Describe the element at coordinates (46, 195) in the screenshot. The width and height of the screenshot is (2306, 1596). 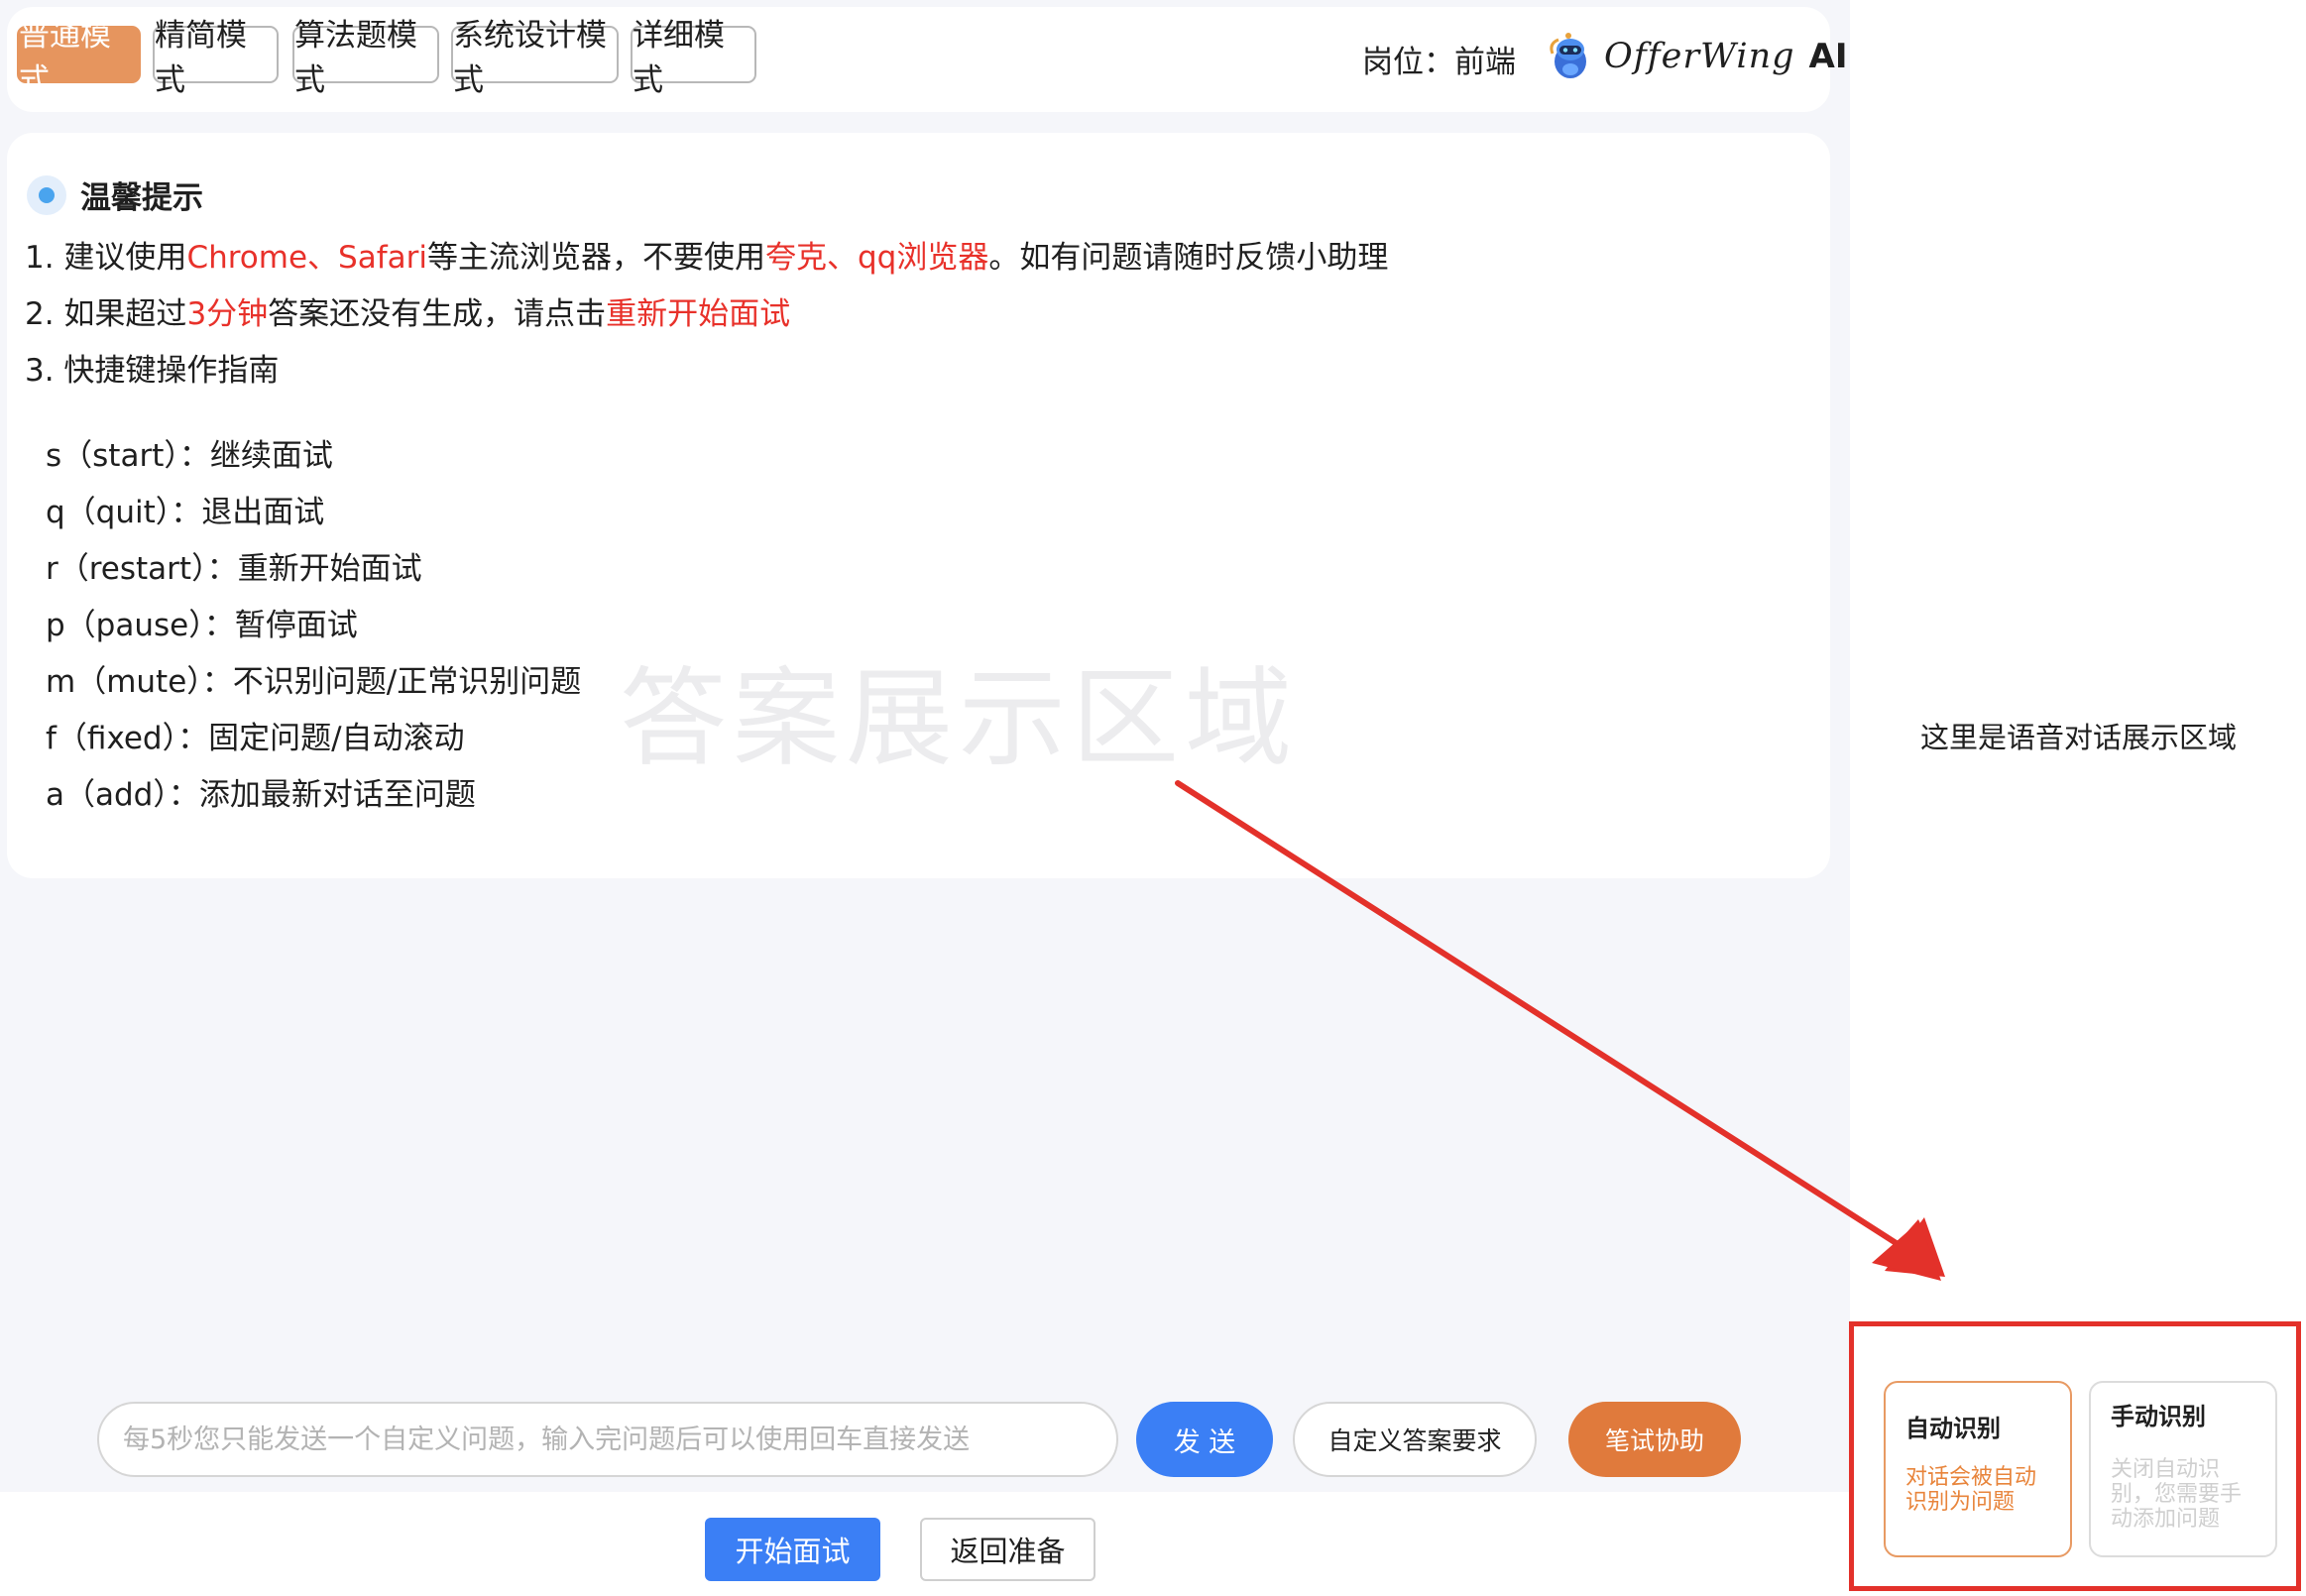
I see `info-dot-icon` at that location.